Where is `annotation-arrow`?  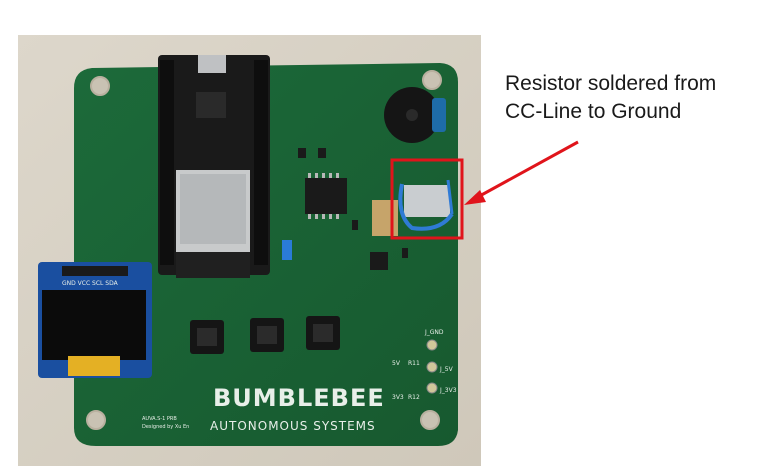
annotation-arrow is located at coordinates (521, 172).